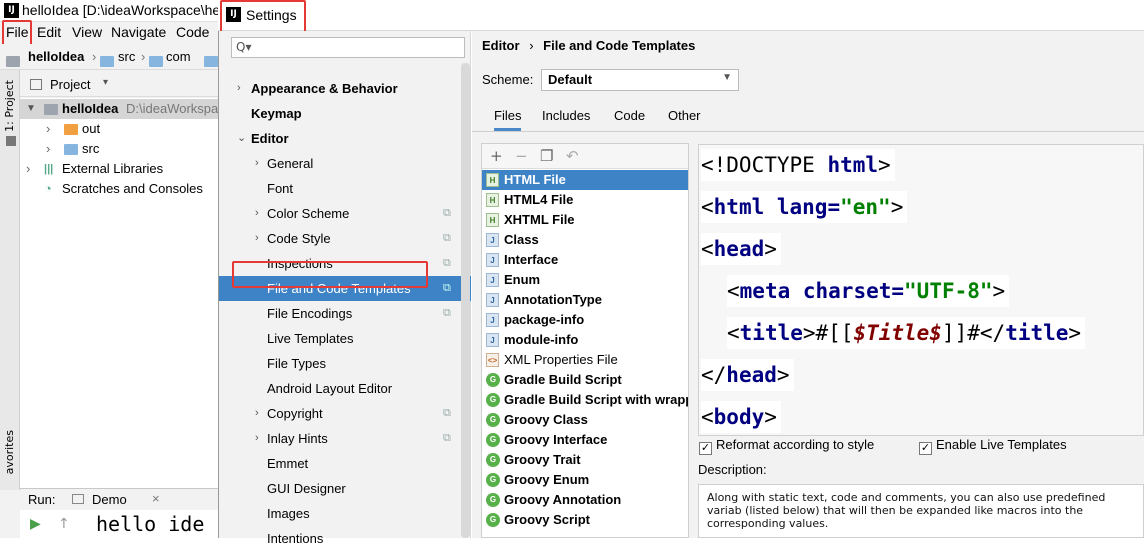  Describe the element at coordinates (544, 319) in the screenshot. I see `template-item-label: package-info` at that location.